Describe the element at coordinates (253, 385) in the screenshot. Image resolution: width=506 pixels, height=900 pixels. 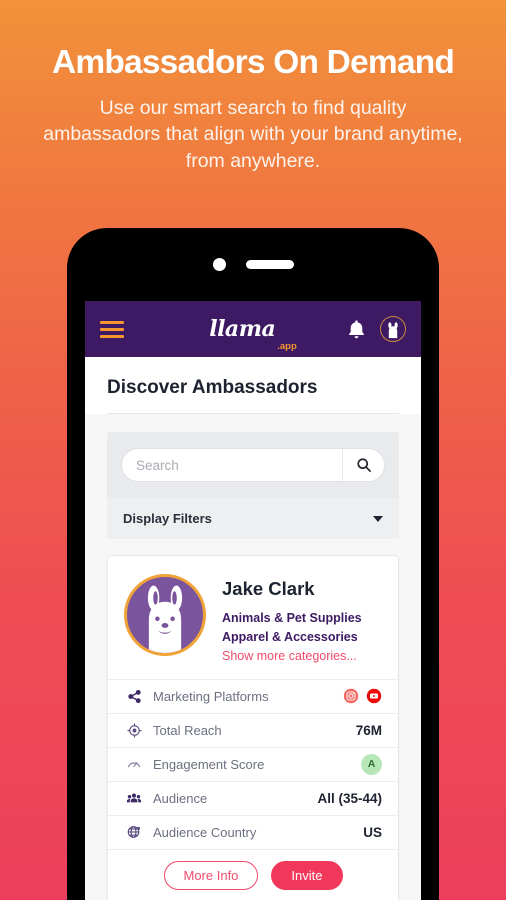
I see `page-title: Discover Ambassadors` at that location.